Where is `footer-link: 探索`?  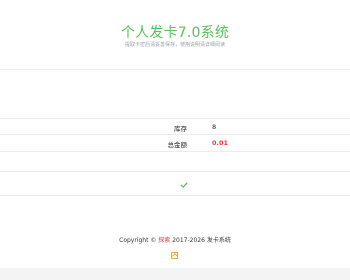
footer-link: 探索 is located at coordinates (164, 240).